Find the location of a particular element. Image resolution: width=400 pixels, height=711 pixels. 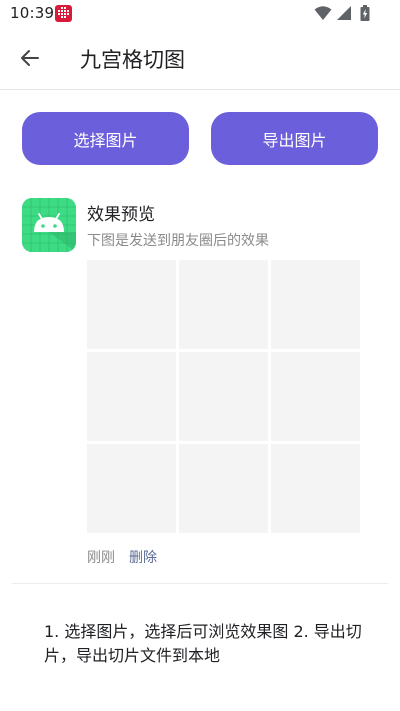

avatar is located at coordinates (49, 225).